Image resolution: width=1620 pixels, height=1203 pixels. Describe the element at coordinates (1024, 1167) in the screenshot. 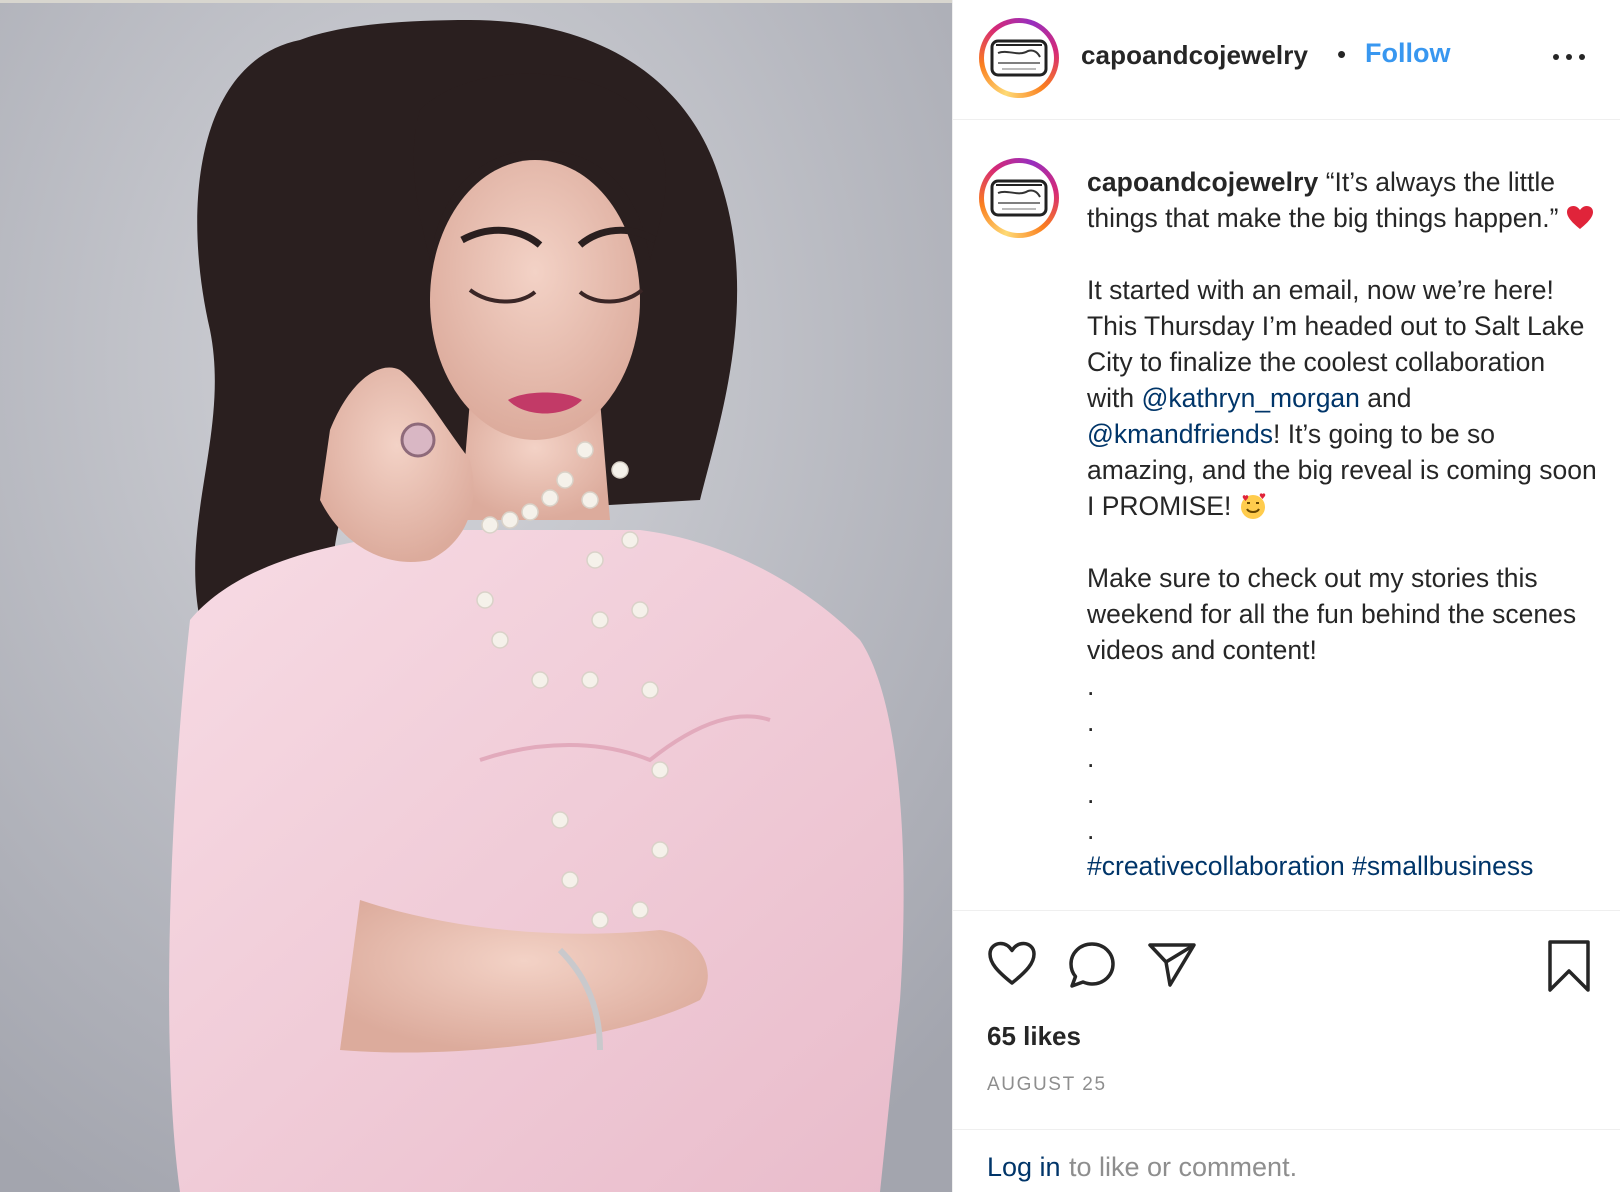

I see `login-link: Log in` at that location.